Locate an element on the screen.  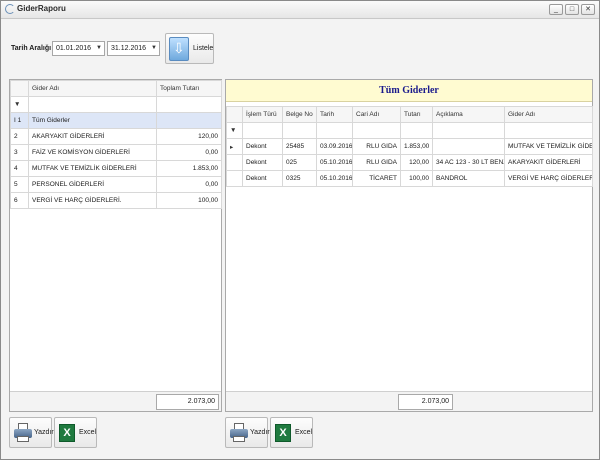
column-header-islem-turu: İşlem Türü is located at coordinates (262, 114).